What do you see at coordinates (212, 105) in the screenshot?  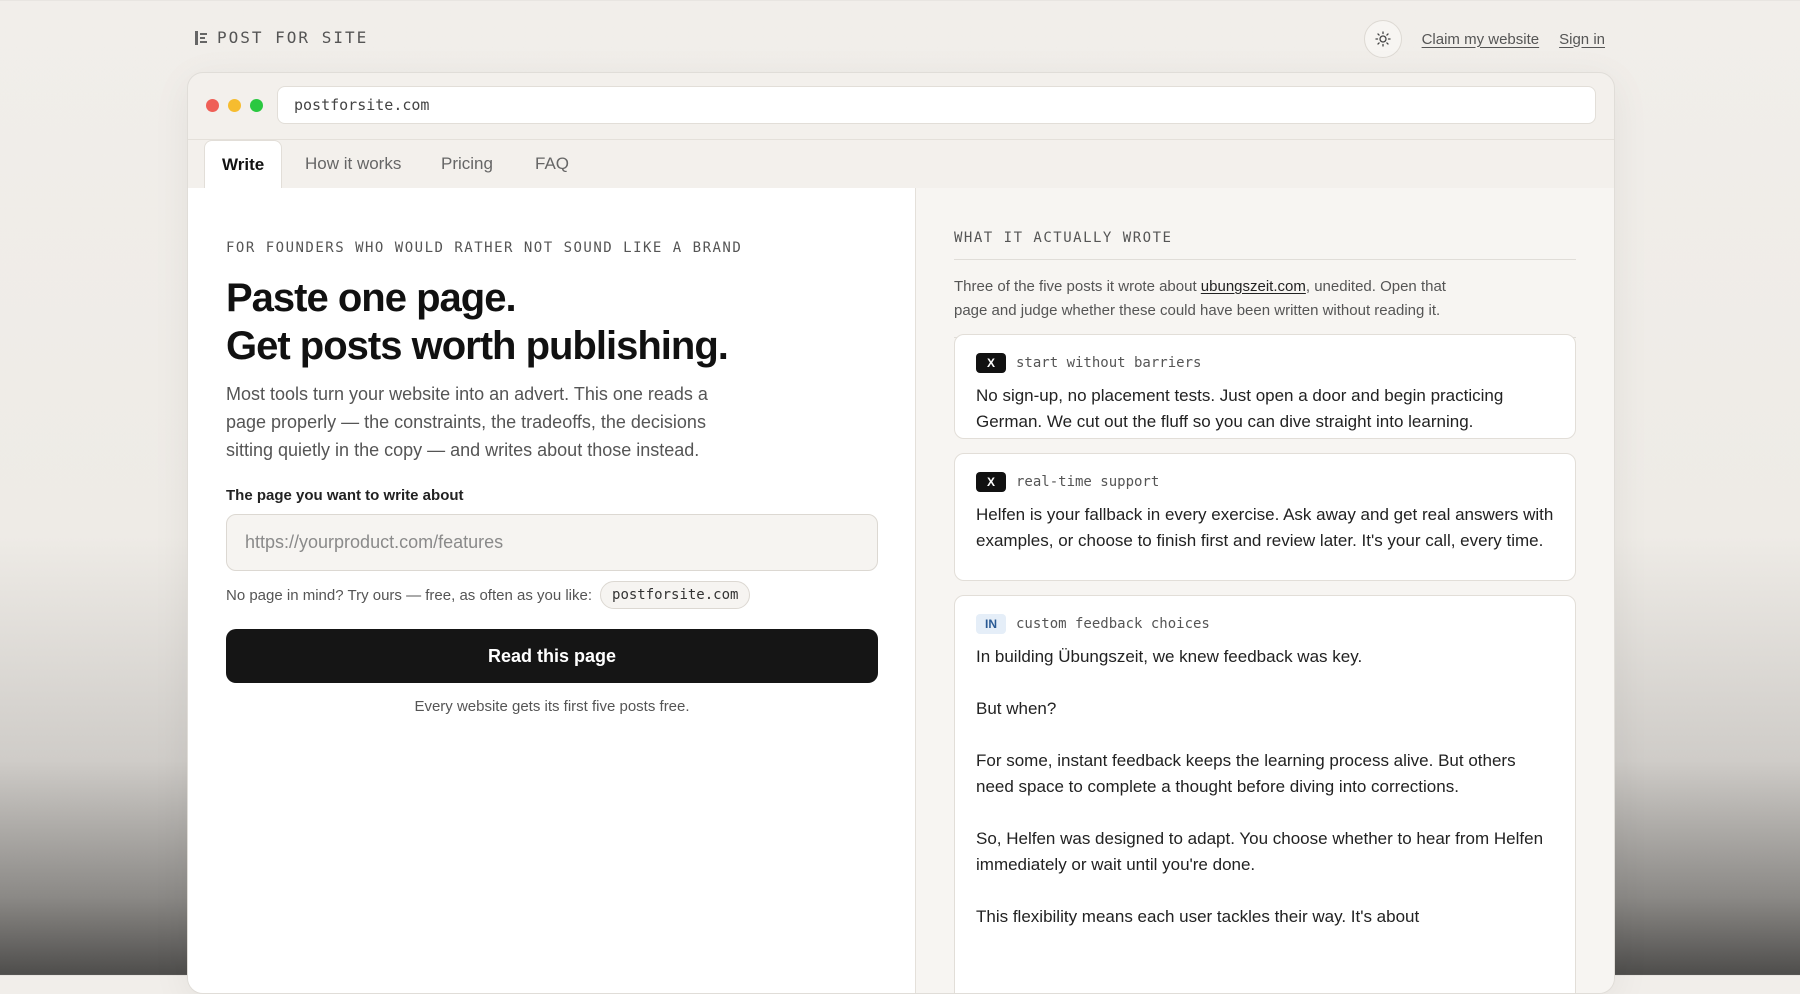 I see `close-window-button` at bounding box center [212, 105].